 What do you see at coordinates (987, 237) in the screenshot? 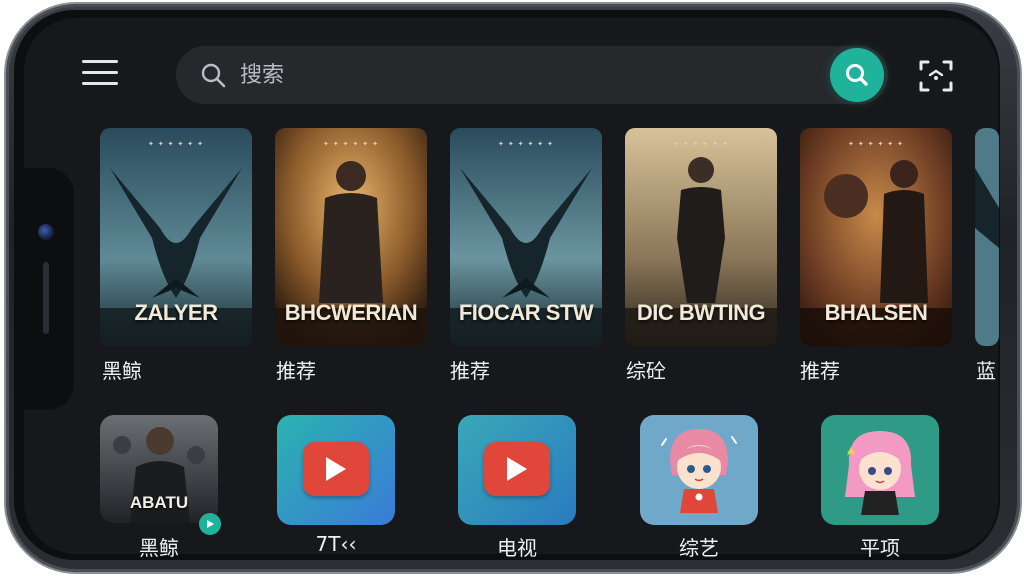
I see `poster-card` at bounding box center [987, 237].